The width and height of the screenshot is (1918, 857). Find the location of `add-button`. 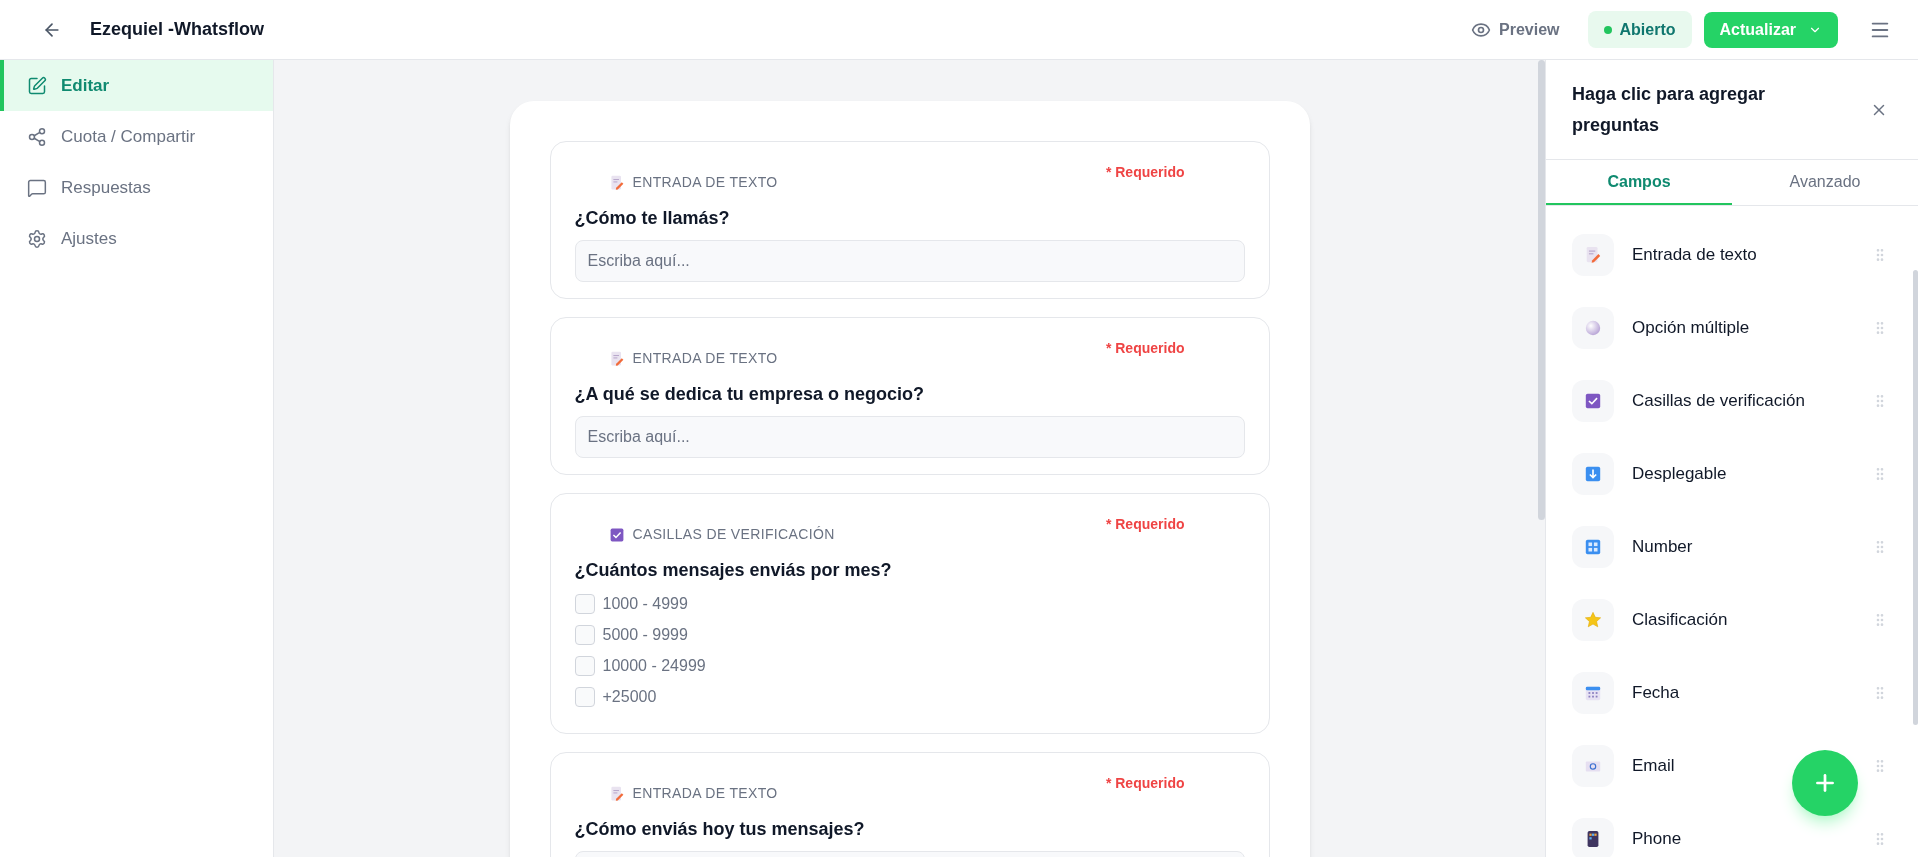

add-button is located at coordinates (1825, 783).